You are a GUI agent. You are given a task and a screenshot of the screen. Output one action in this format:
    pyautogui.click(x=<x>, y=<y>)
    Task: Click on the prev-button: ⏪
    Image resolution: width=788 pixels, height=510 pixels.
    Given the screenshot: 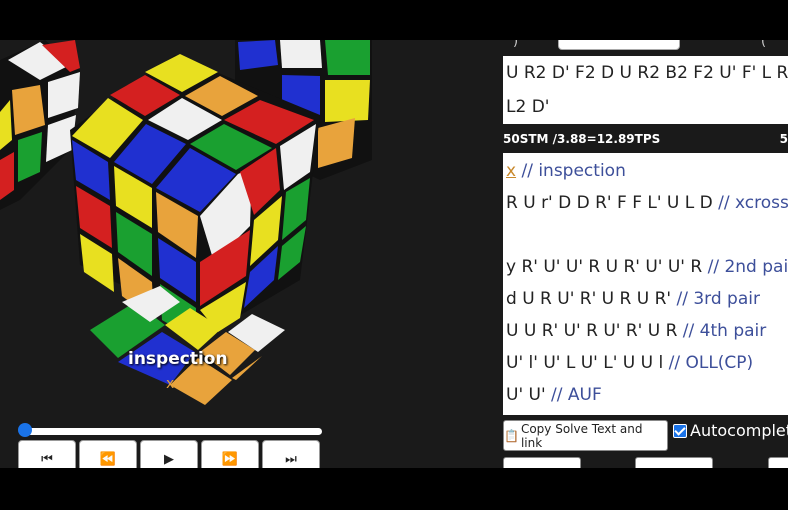 What is the action you would take?
    pyautogui.click(x=108, y=454)
    